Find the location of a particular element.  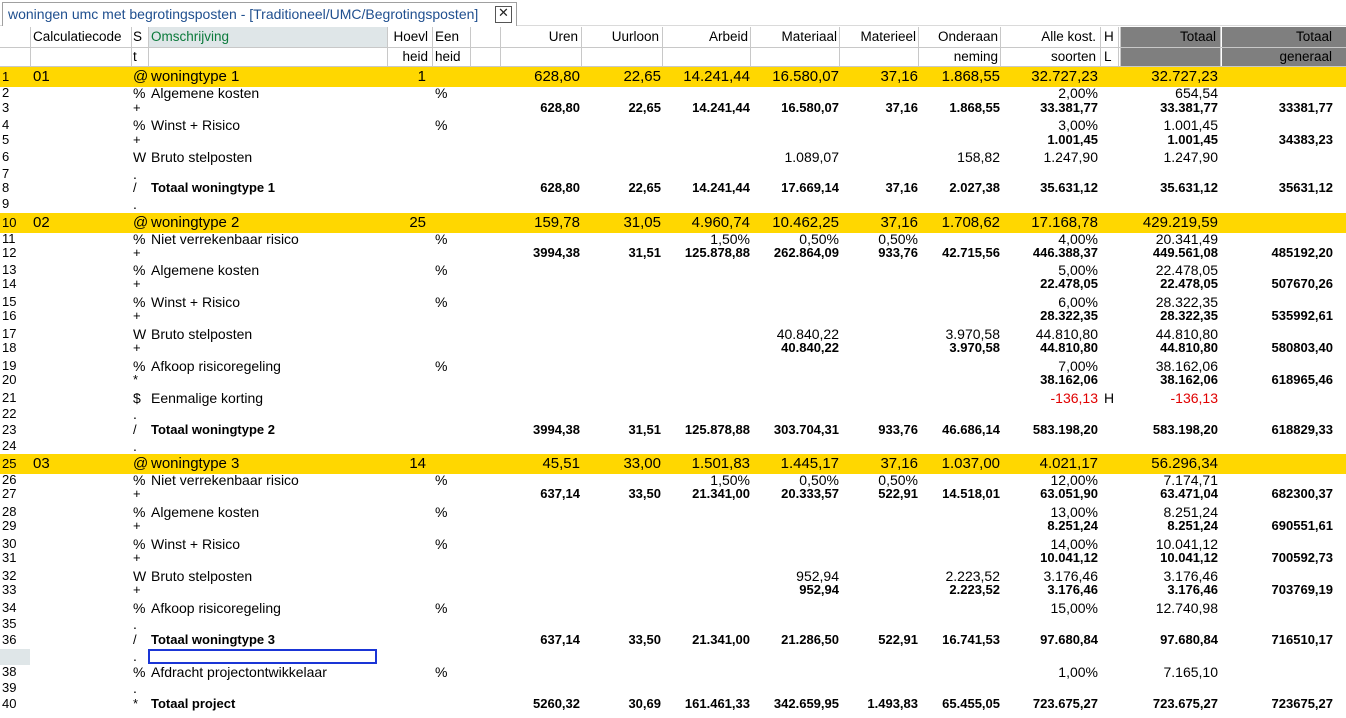

cell-onderaan: 42.715,56 is located at coordinates (960, 253).